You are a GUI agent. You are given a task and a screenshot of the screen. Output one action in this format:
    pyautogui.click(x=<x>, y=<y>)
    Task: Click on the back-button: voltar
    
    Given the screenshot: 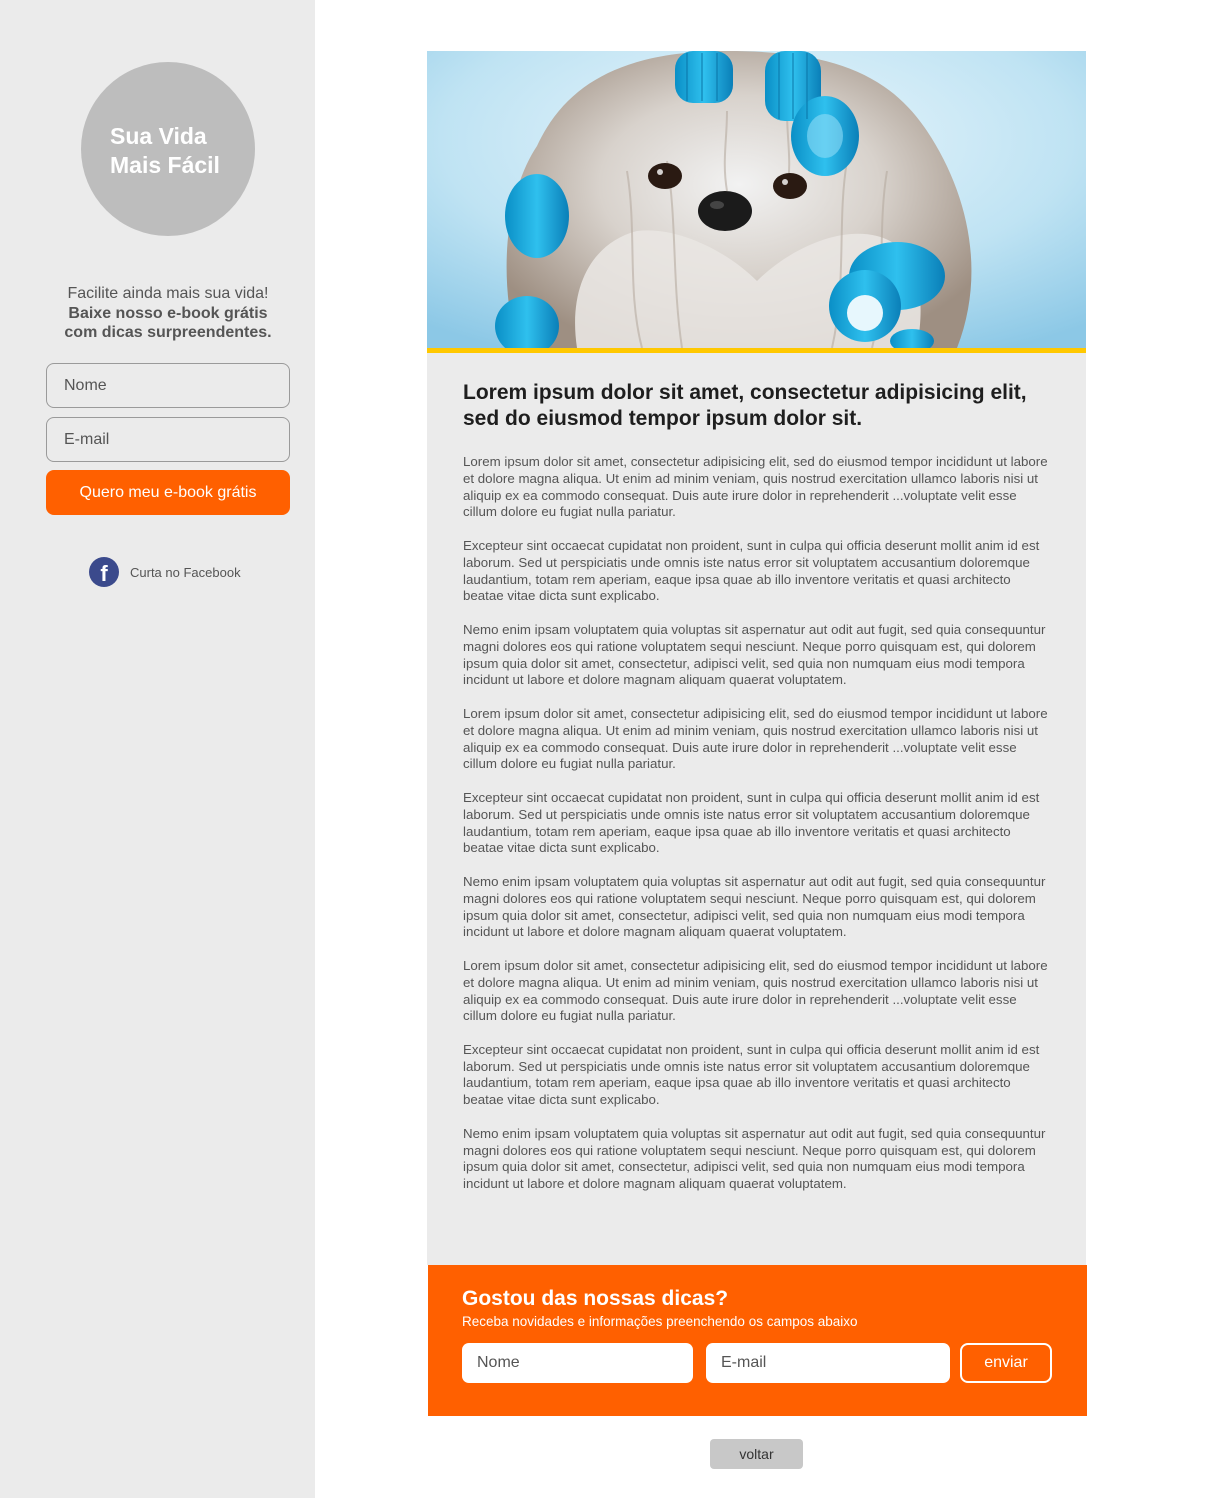 What is the action you would take?
    pyautogui.click(x=756, y=1454)
    